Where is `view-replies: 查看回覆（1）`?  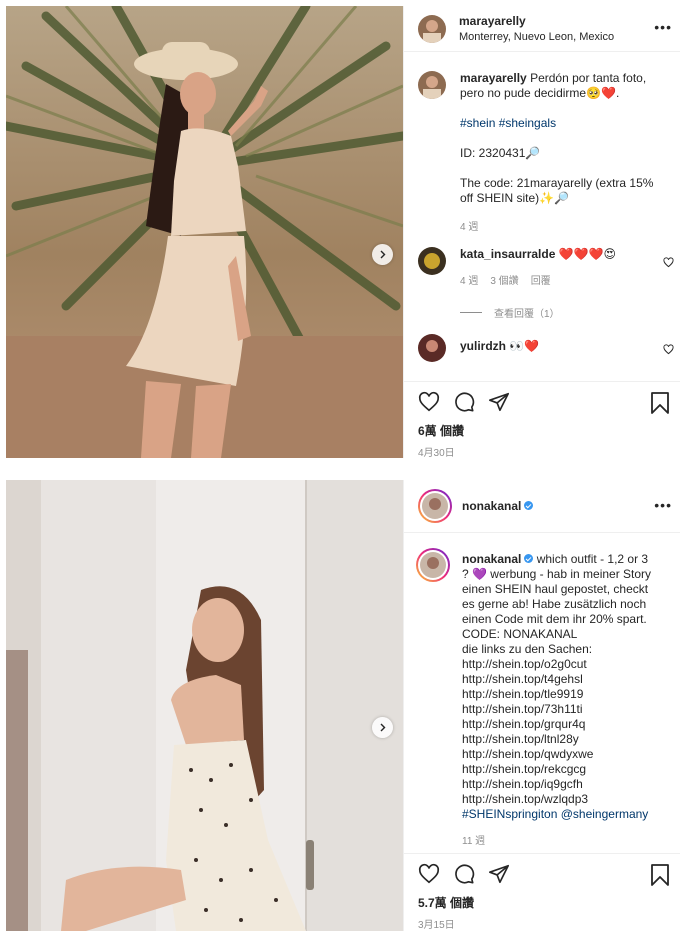
view-replies: 查看回覆（1） is located at coordinates (558, 312).